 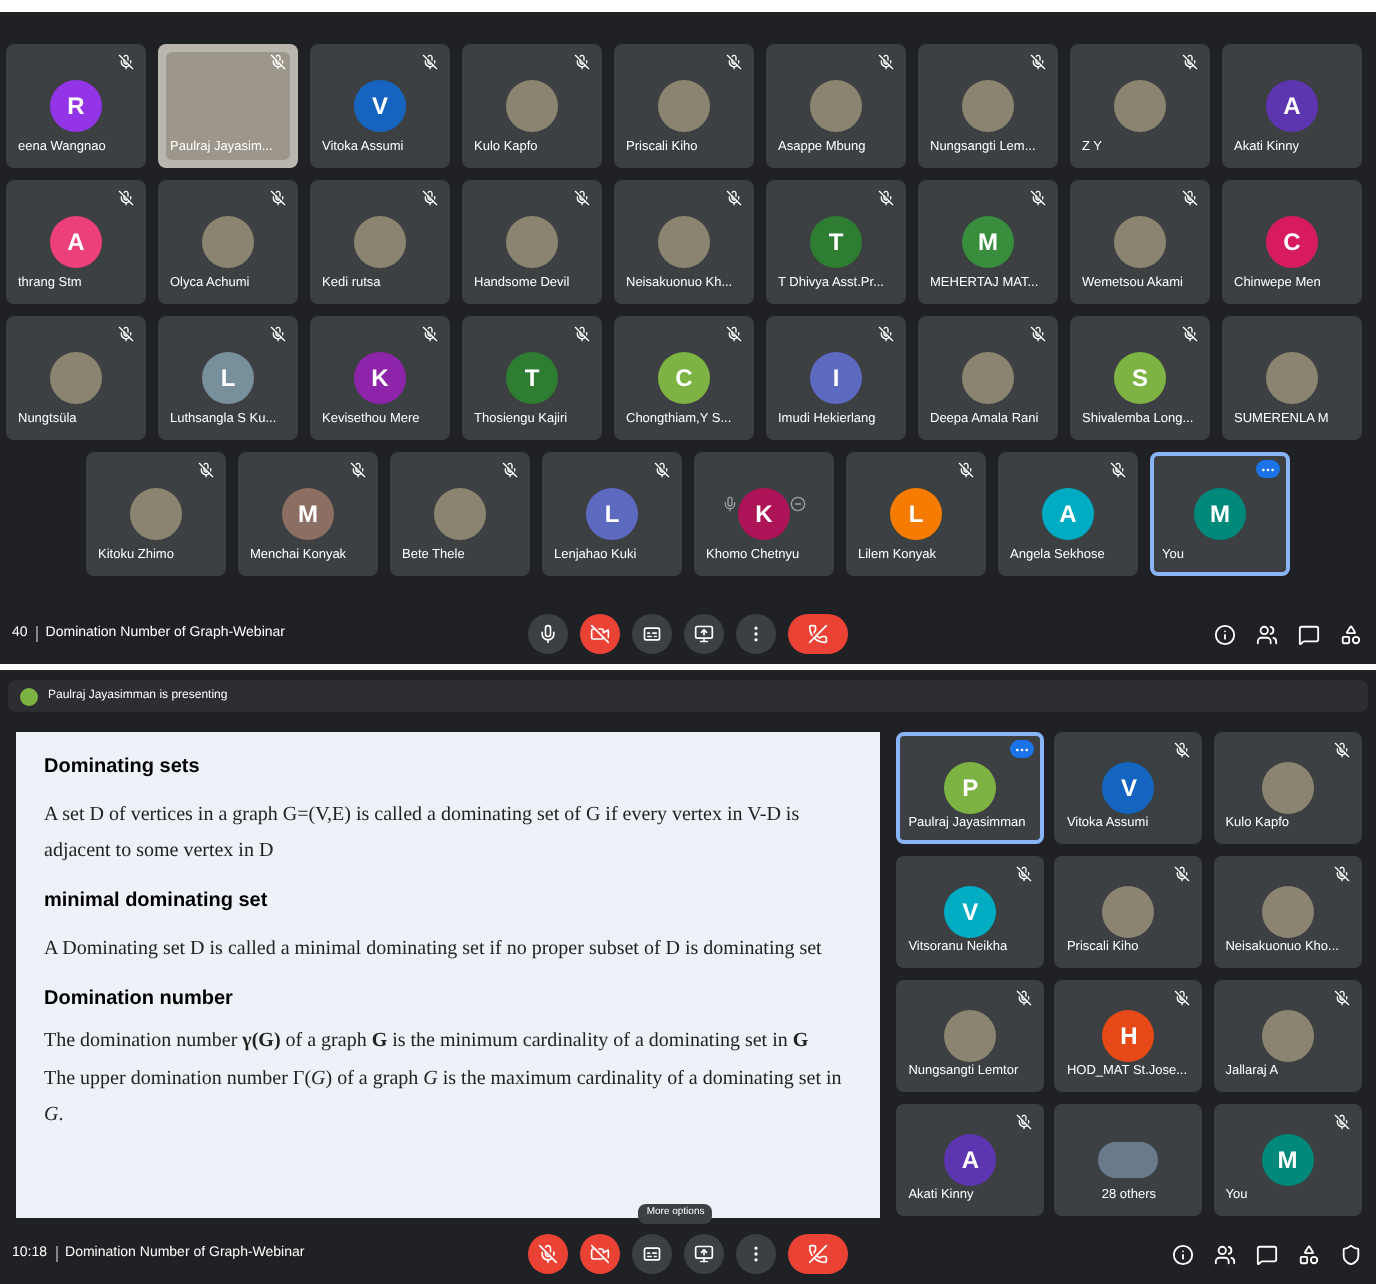 I want to click on slide-heading: Dominating sets, so click(x=123, y=768).